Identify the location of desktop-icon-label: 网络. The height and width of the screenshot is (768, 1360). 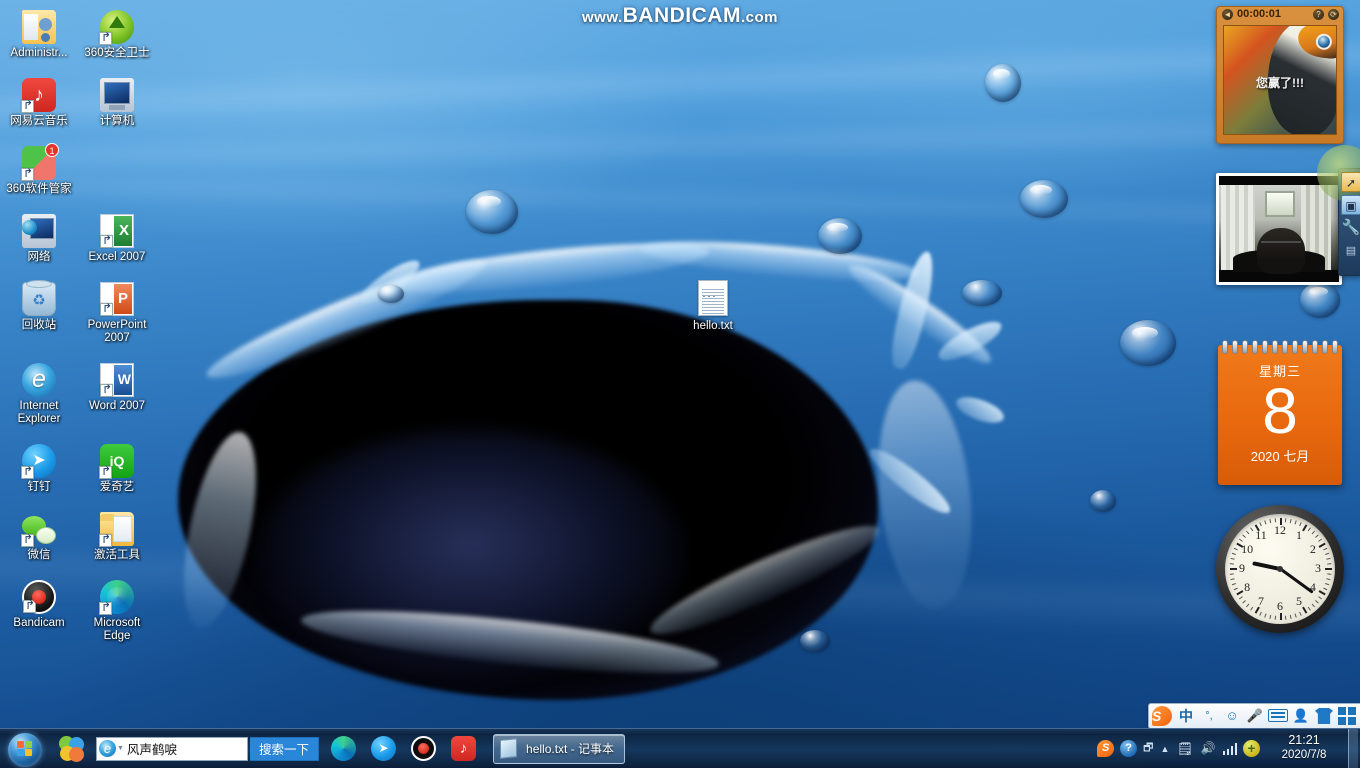
(39, 257).